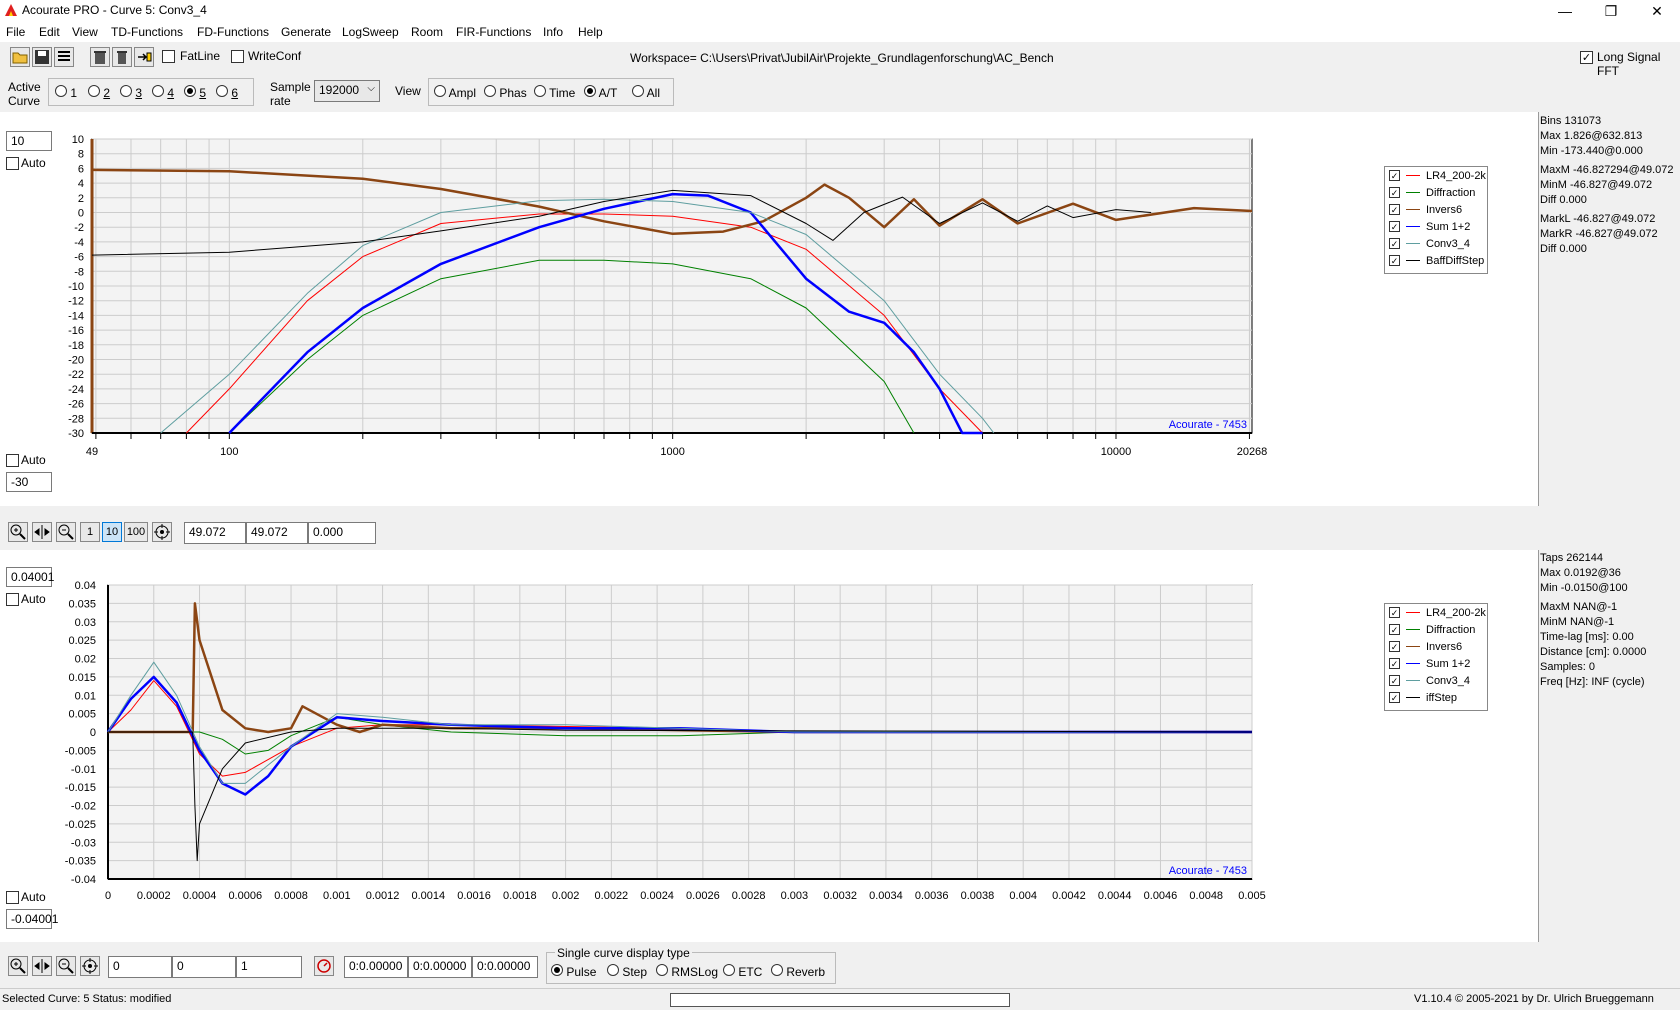 This screenshot has width=1680, height=1010. What do you see at coordinates (554, 92) in the screenshot?
I see `view-radio-time: Time` at bounding box center [554, 92].